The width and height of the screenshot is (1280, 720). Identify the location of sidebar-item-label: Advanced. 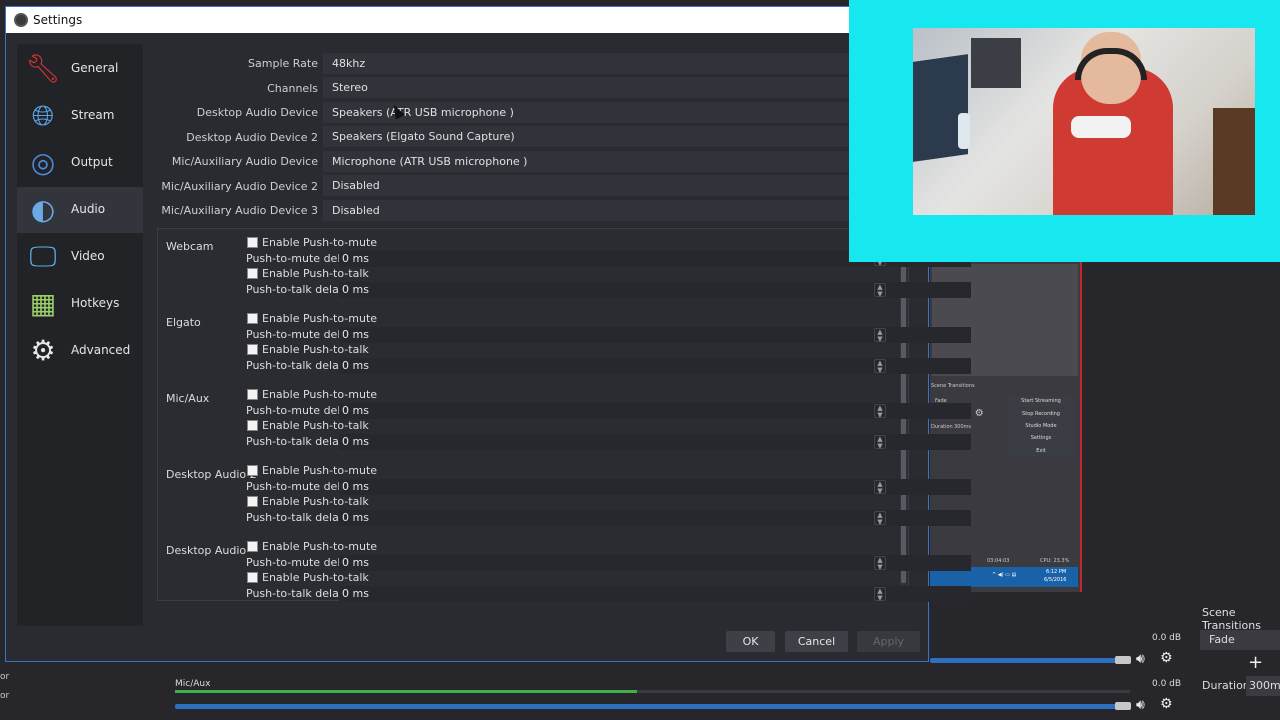
(101, 350).